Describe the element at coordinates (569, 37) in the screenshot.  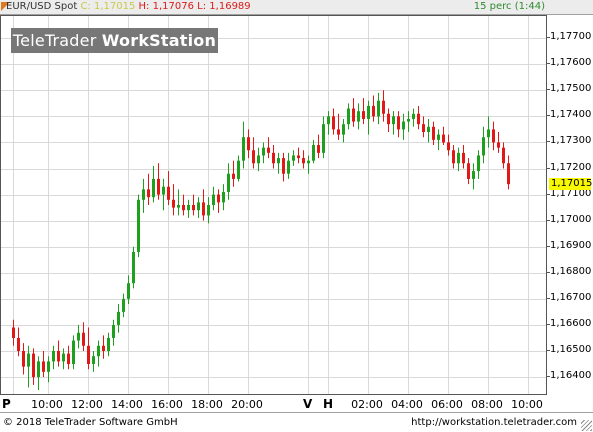
I see `y-tick-label: 1,17700` at that location.